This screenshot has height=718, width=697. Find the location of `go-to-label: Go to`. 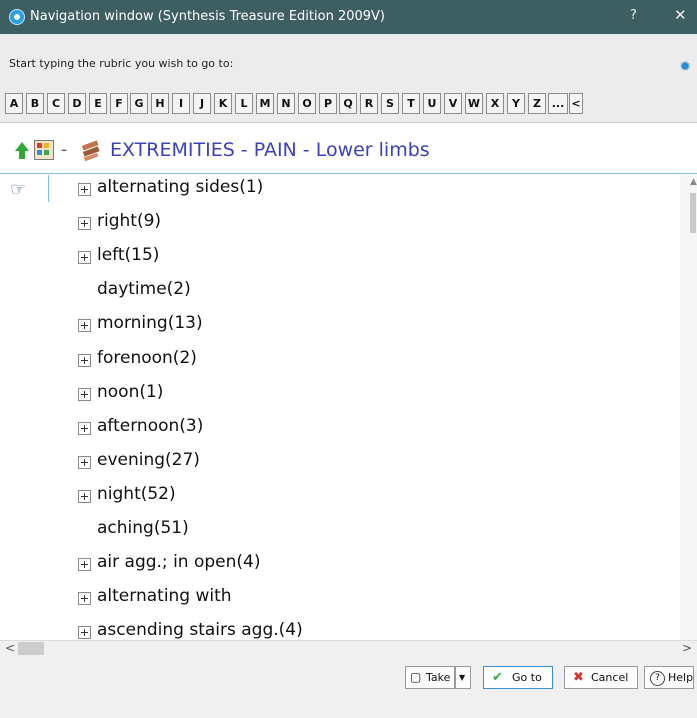

go-to-label: Go to is located at coordinates (527, 677).